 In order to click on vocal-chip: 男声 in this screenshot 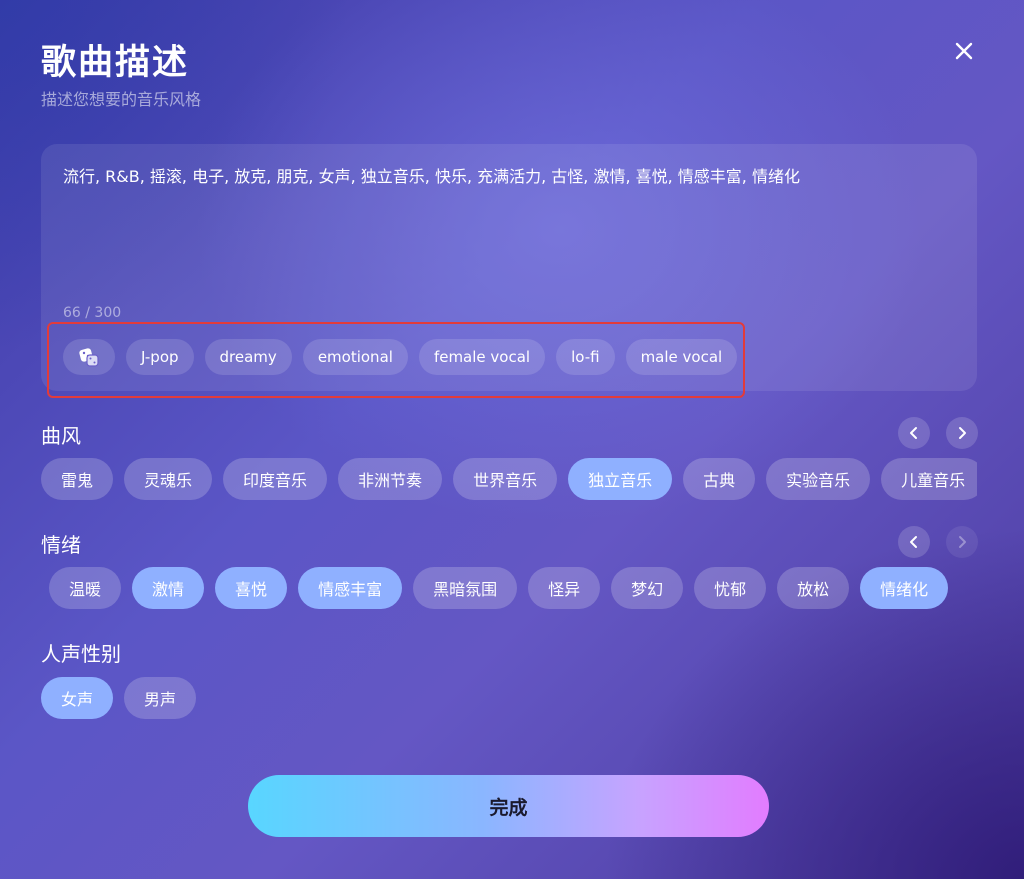, I will do `click(160, 698)`.